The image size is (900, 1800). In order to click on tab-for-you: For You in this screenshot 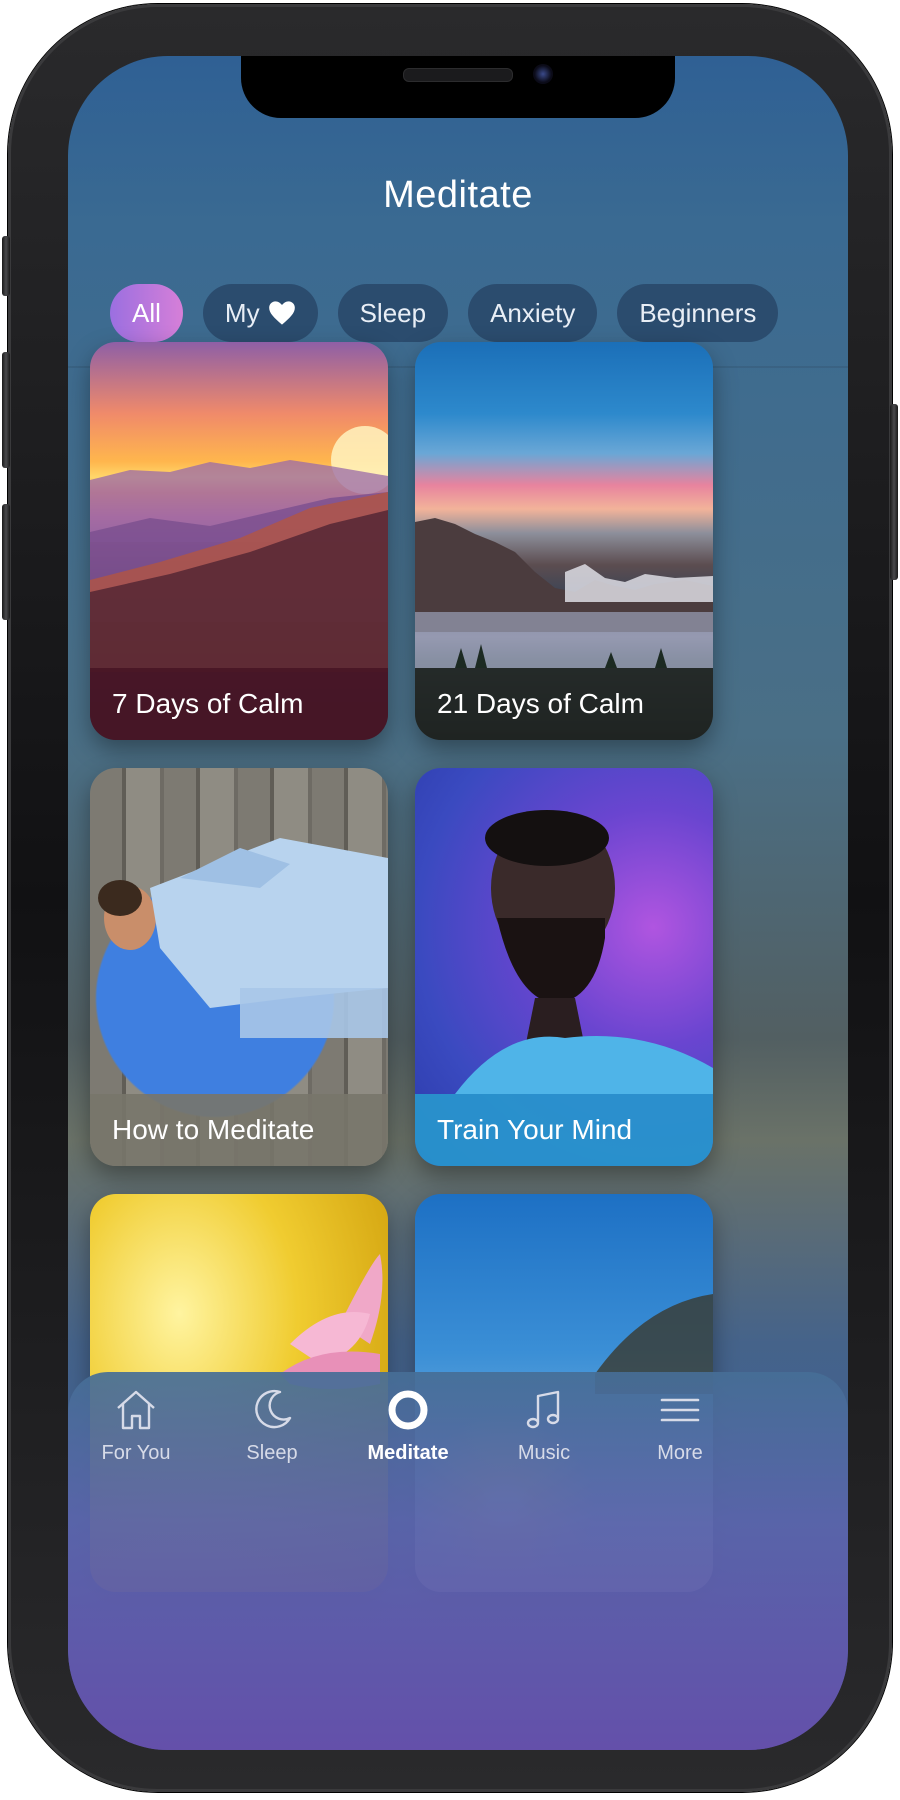, I will do `click(136, 1427)`.